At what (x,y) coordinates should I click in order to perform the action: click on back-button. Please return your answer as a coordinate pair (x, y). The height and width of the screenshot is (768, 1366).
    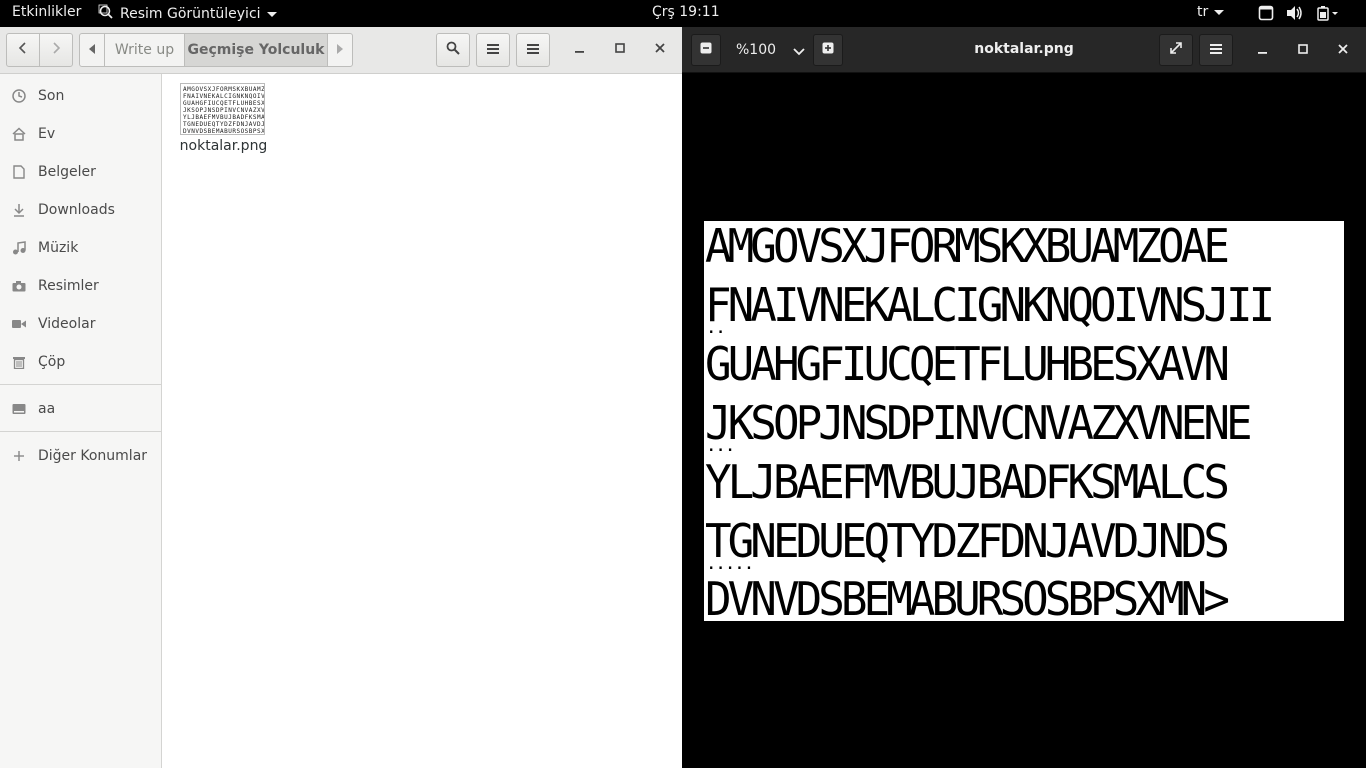
    Looking at the image, I should click on (23, 50).